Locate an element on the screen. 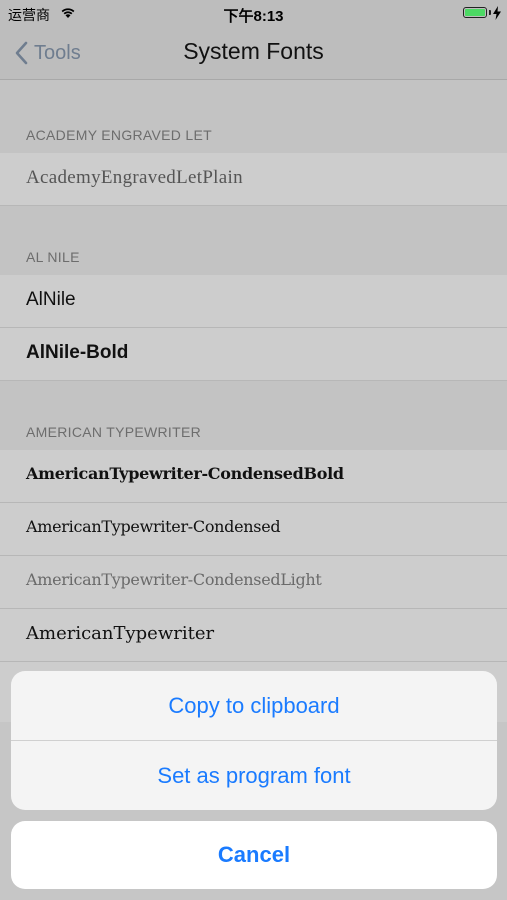 The width and height of the screenshot is (507, 900). font-row-american-typewriter-condensed: AmericanTypewriter-Condensed is located at coordinates (253, 529).